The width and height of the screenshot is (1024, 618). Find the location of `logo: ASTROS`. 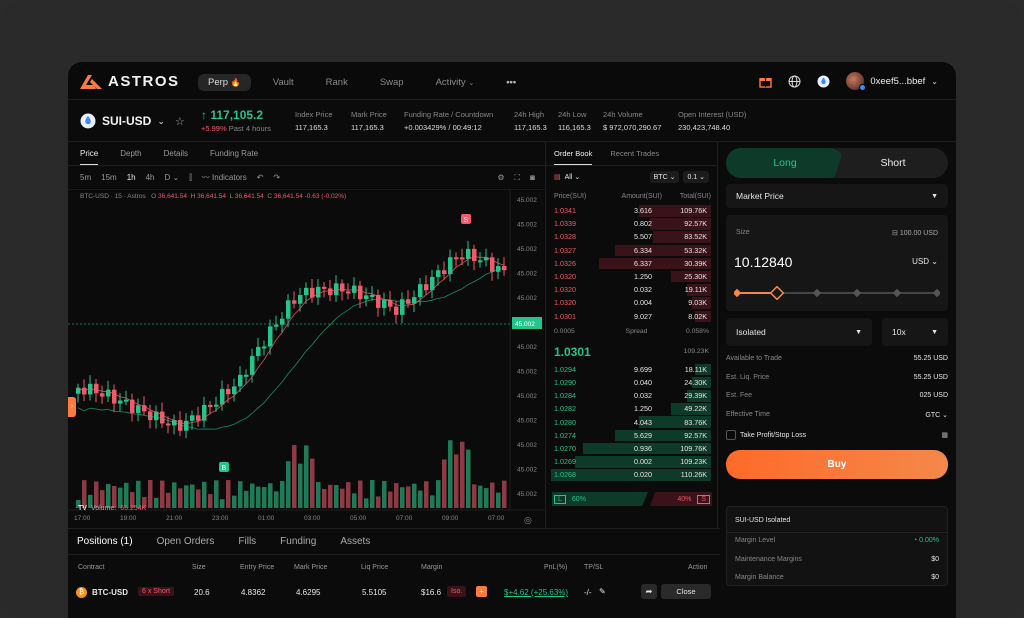

logo: ASTROS is located at coordinates (130, 81).